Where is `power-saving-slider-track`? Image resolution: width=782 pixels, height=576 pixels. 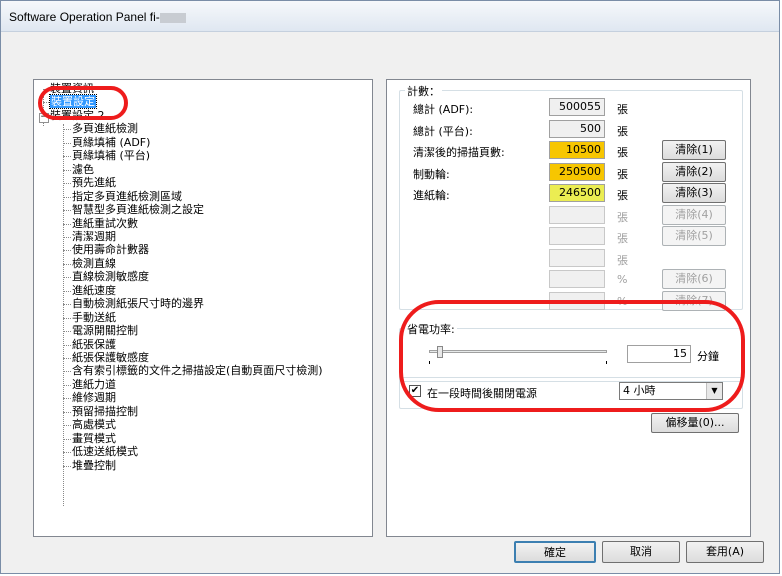
power-saving-slider-track is located at coordinates (518, 351).